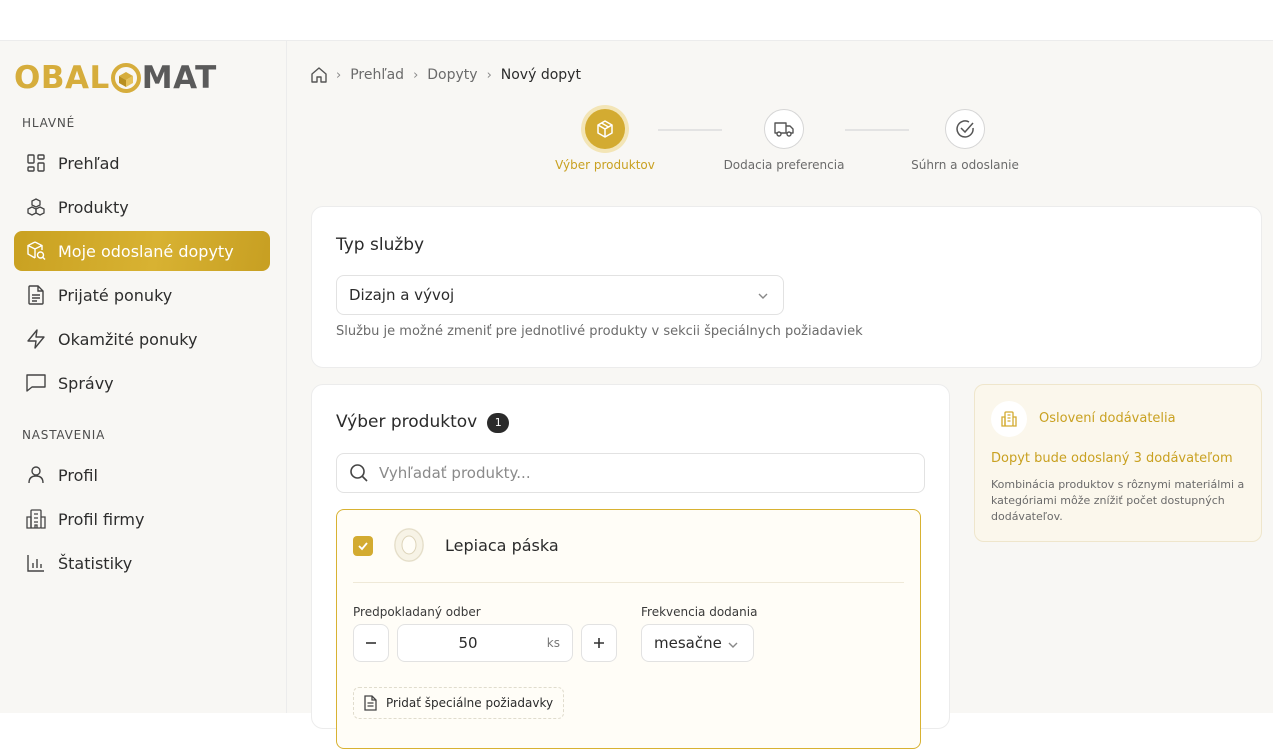  I want to click on step-dodacia-preferencia: Dodacia preferencia, so click(784, 140).